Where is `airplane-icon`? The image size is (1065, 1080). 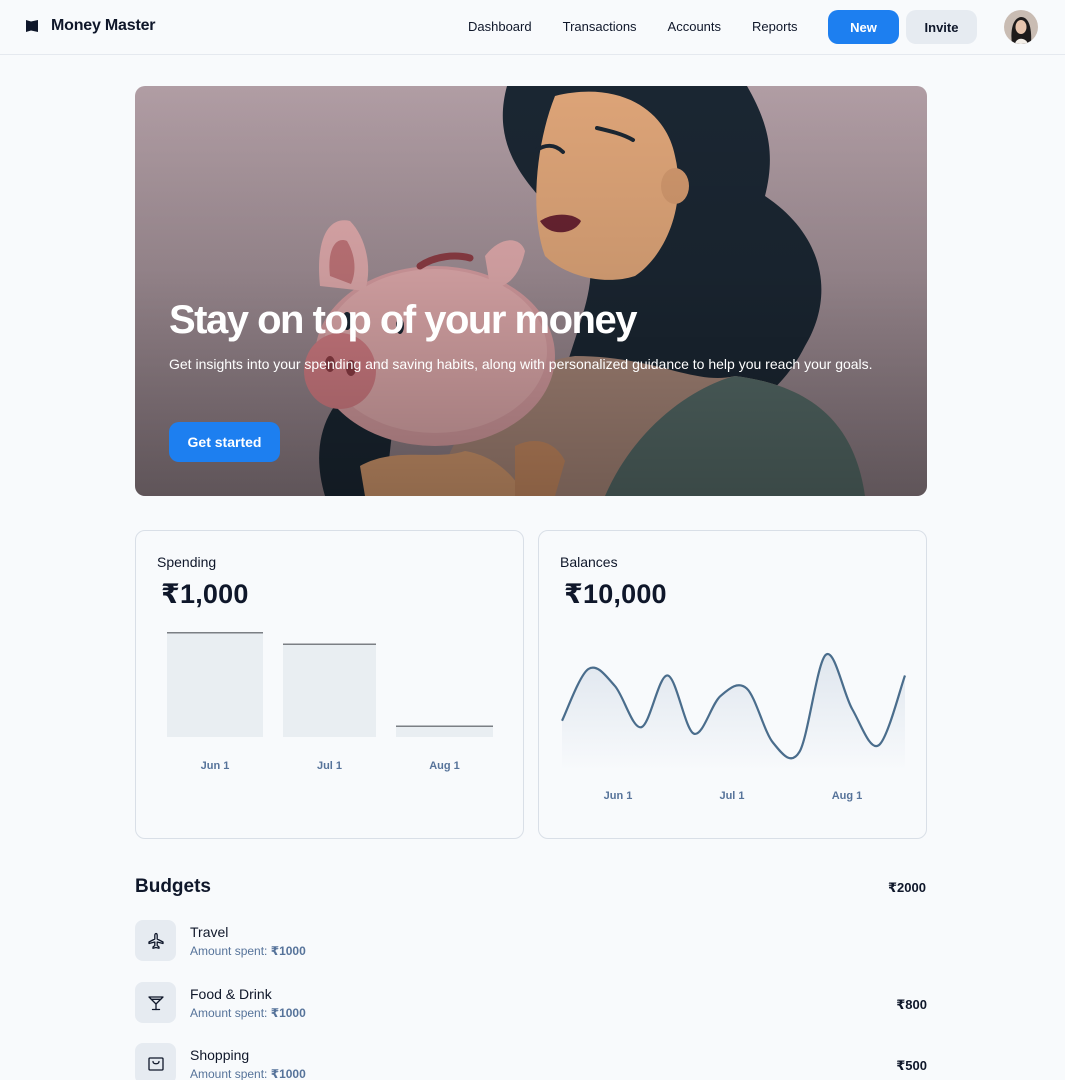
airplane-icon is located at coordinates (155, 940).